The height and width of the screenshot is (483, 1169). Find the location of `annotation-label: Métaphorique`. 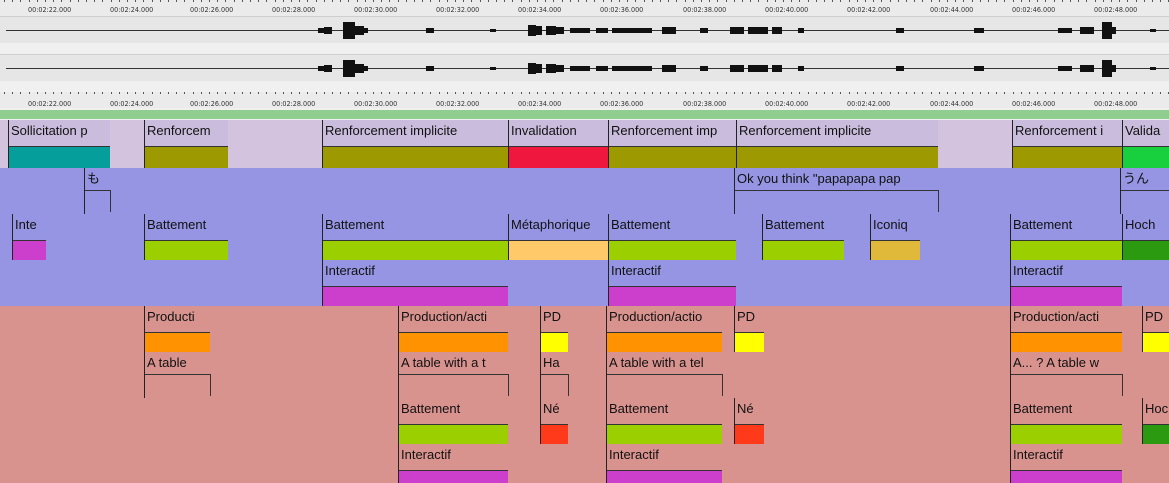

annotation-label: Métaphorique is located at coordinates (551, 224).